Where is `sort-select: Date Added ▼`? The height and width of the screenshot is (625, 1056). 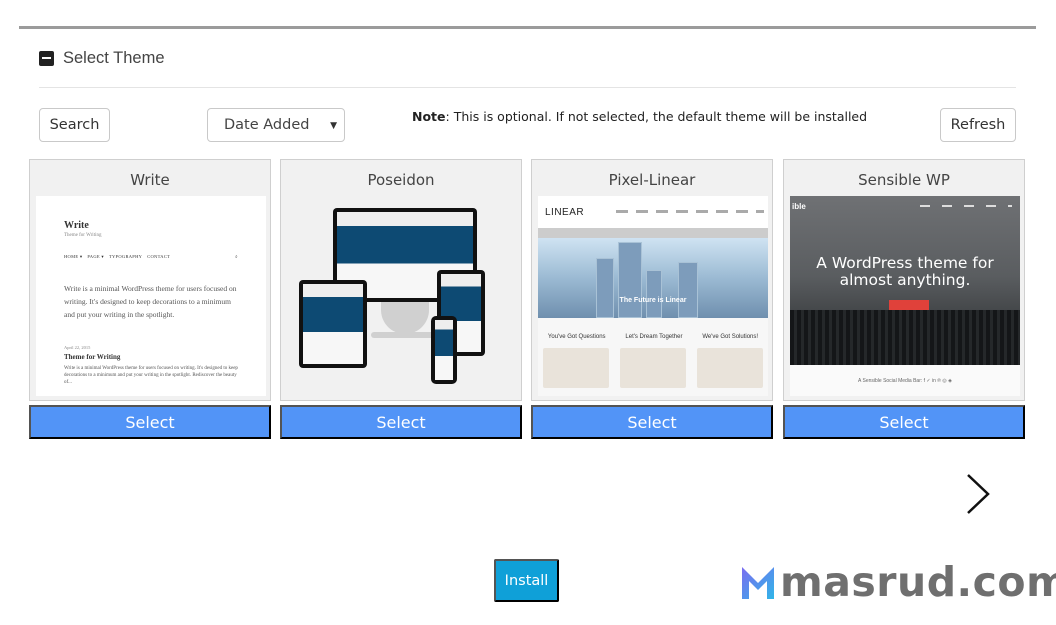
sort-select: Date Added ▼ is located at coordinates (276, 125).